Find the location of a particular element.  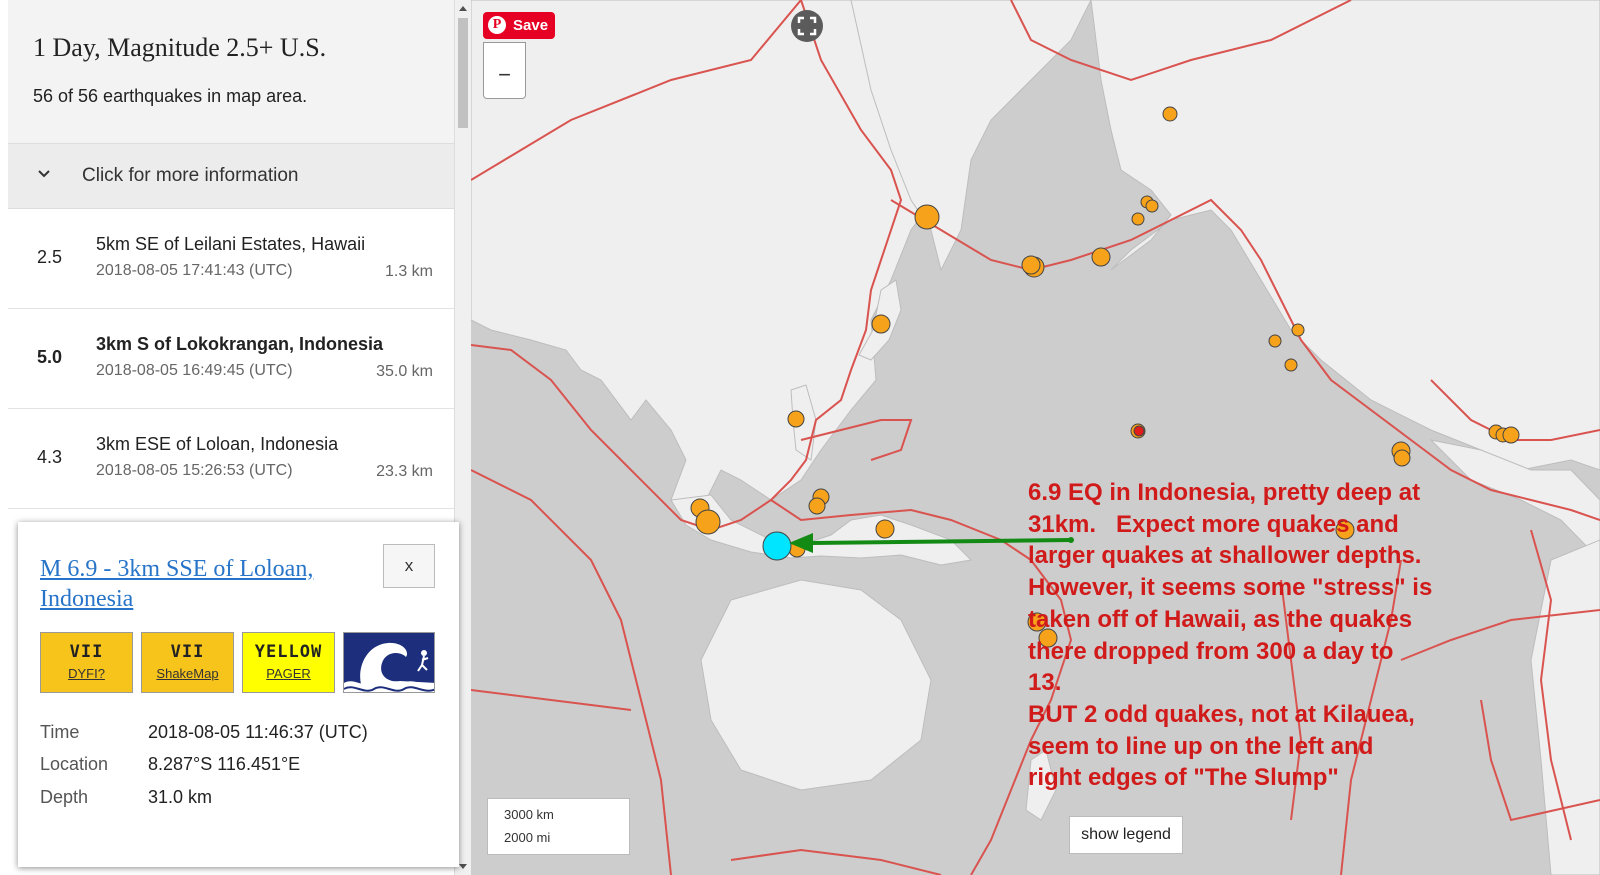

location-name: 3km ESE of Loloan, Indonesia is located at coordinates (217, 444).